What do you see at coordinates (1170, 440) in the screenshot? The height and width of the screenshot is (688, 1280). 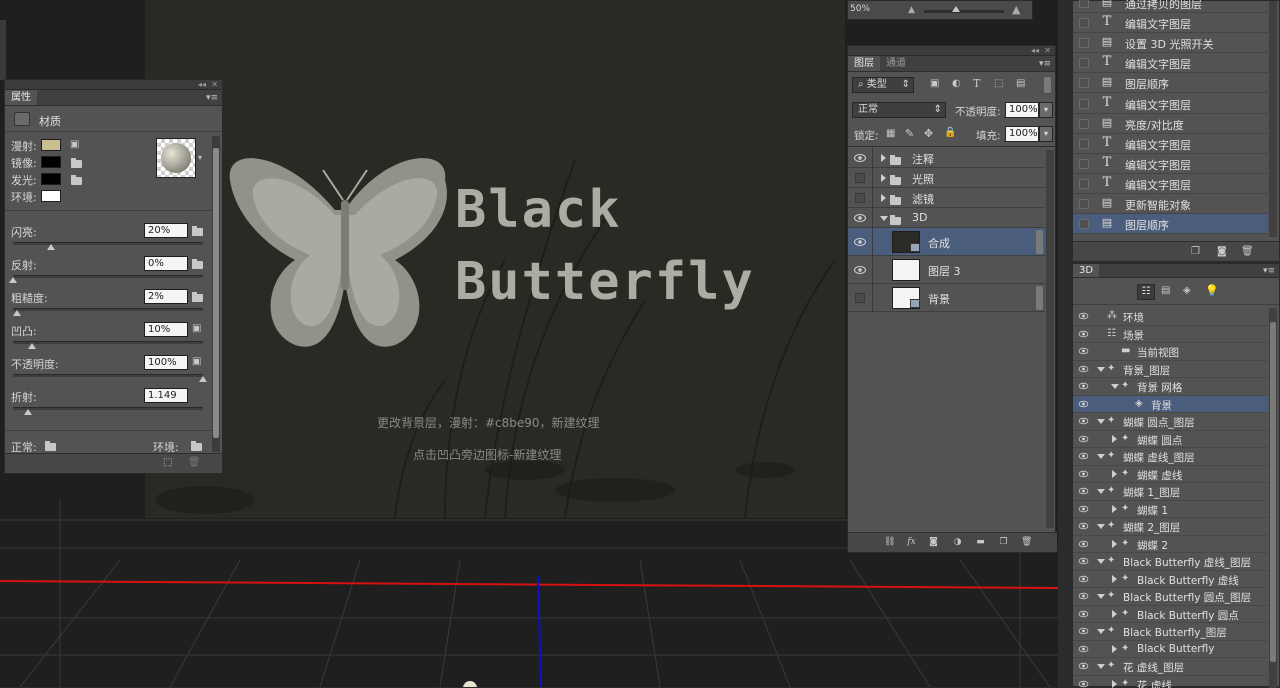 I see `3d-scene-item: ✦蝴蝶 圆点` at bounding box center [1170, 440].